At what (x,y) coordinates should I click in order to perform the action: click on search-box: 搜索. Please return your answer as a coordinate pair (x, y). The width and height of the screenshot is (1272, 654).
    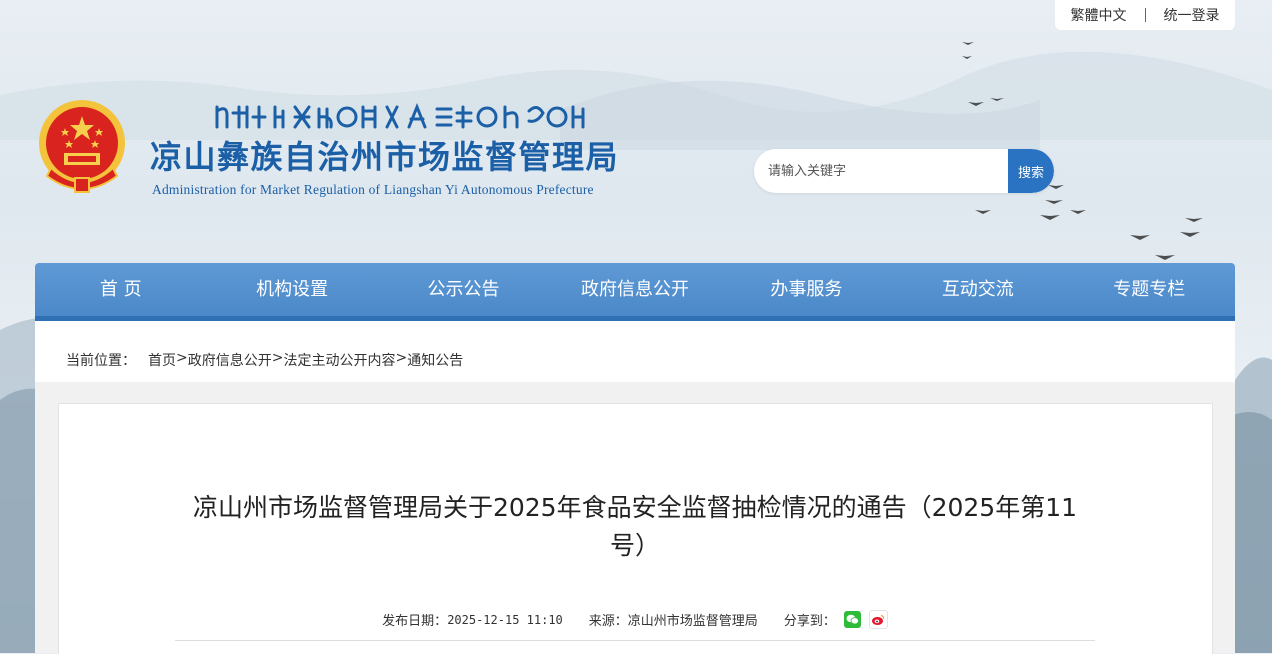
    Looking at the image, I should click on (904, 171).